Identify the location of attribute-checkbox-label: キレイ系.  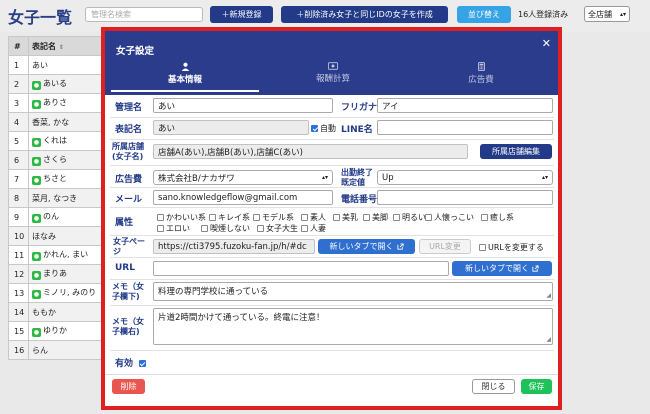
(234, 217).